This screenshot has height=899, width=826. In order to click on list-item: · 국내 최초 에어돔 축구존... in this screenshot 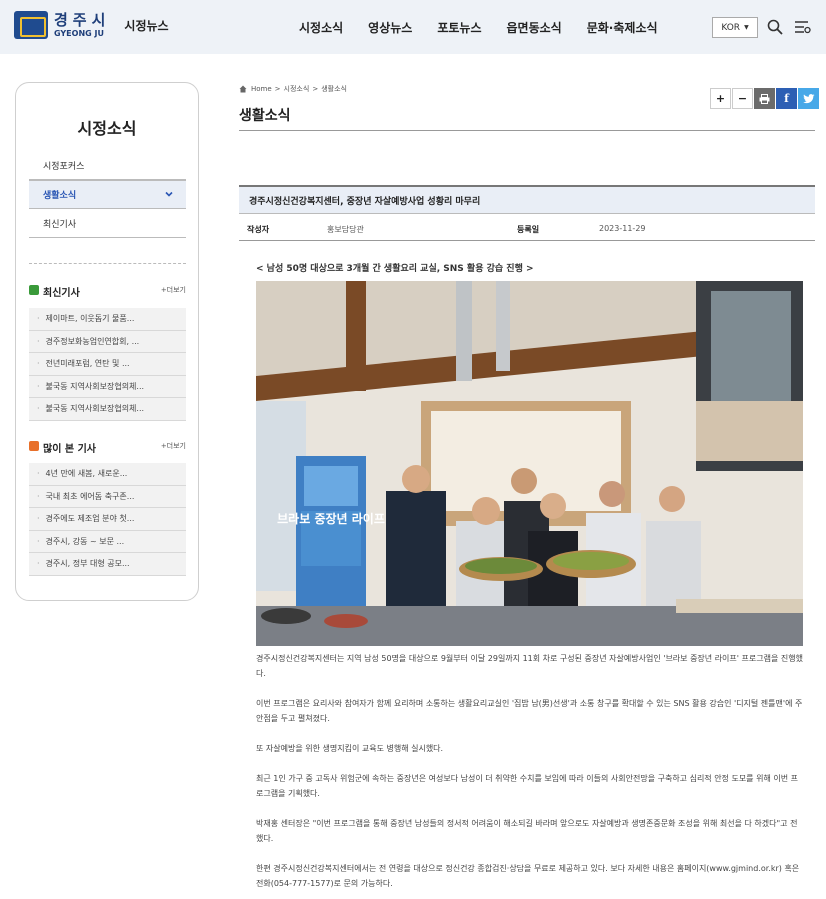, I will do `click(107, 496)`.